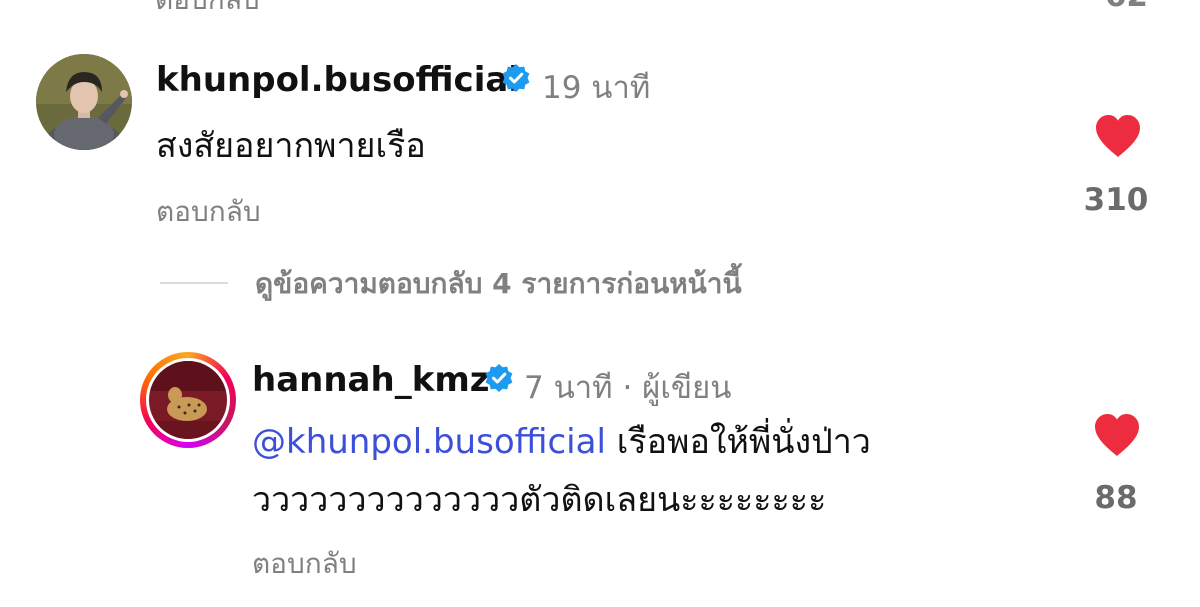  I want to click on previous-reply-button: ตอบกลับ, so click(207, 7).